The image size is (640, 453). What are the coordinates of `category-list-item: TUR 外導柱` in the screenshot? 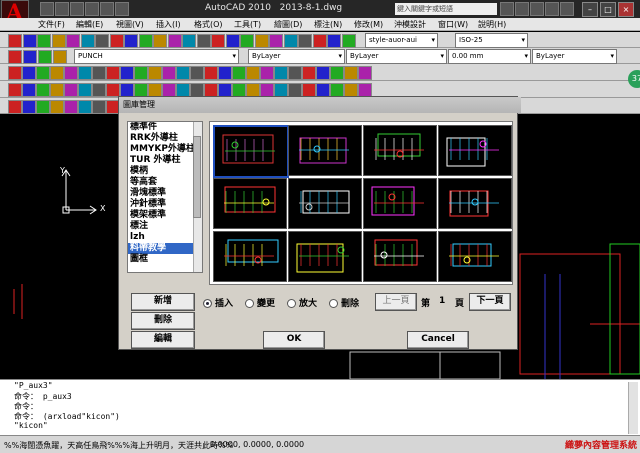 It's located at (165, 160).